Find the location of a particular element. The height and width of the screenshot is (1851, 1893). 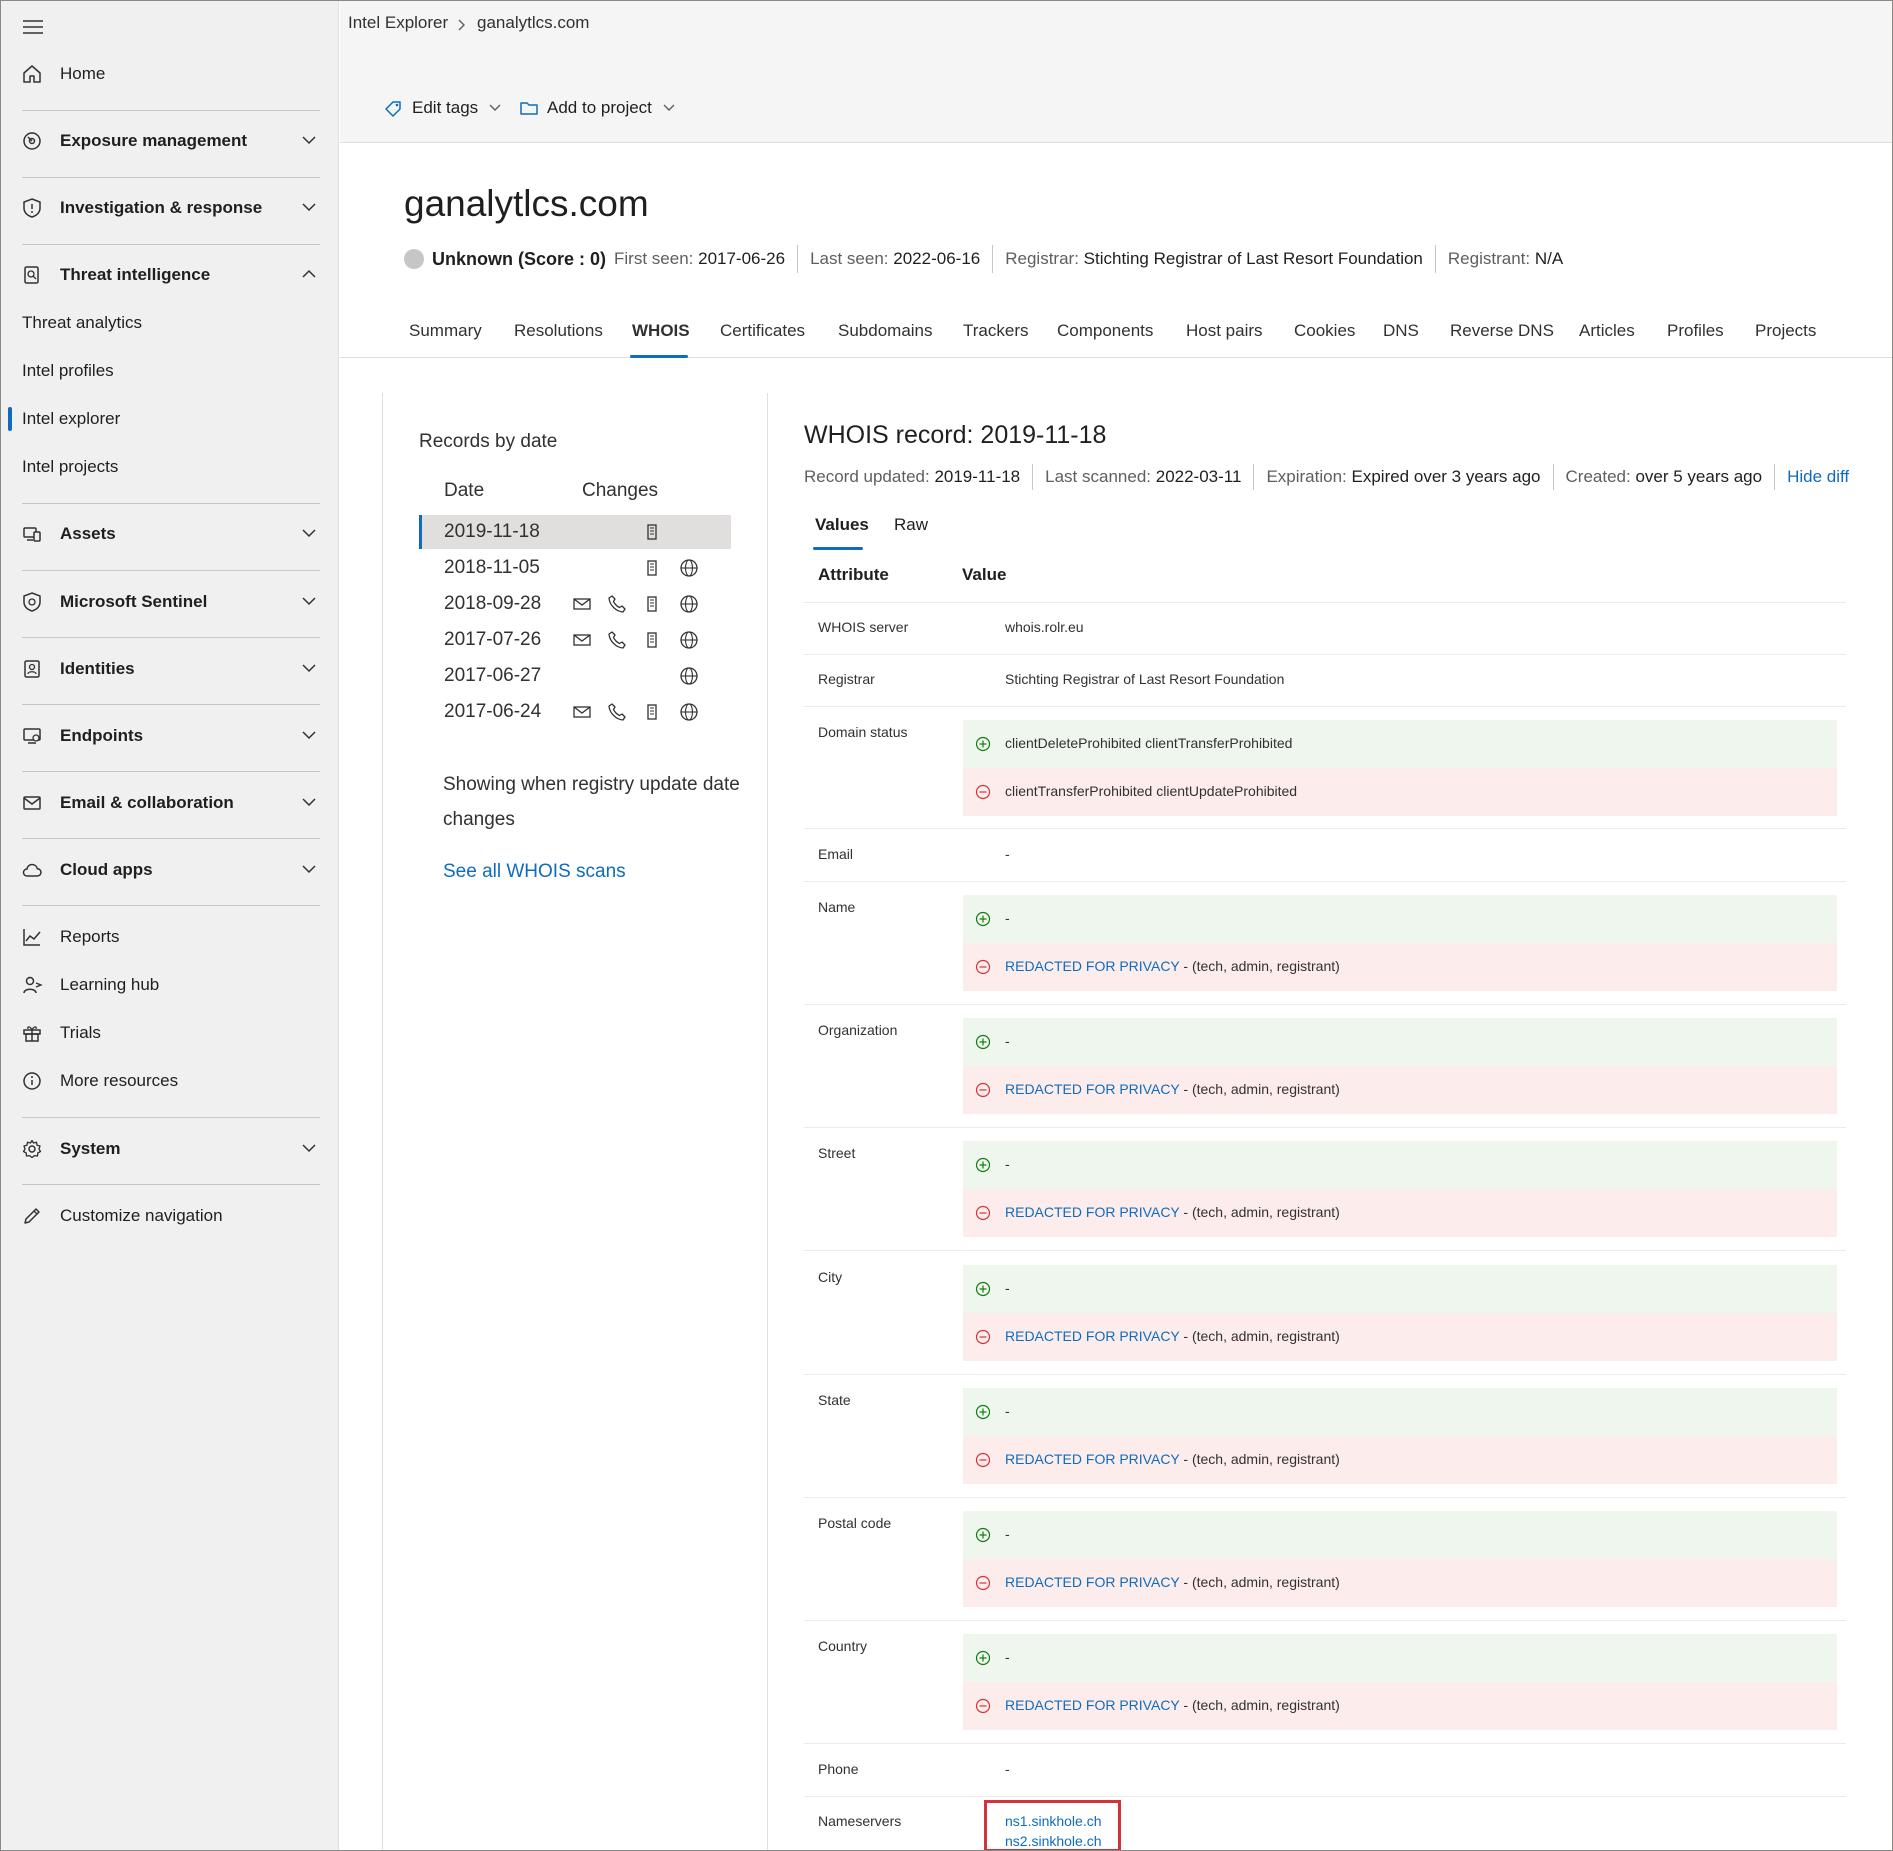

pivot-raw: Raw is located at coordinates (911, 525).